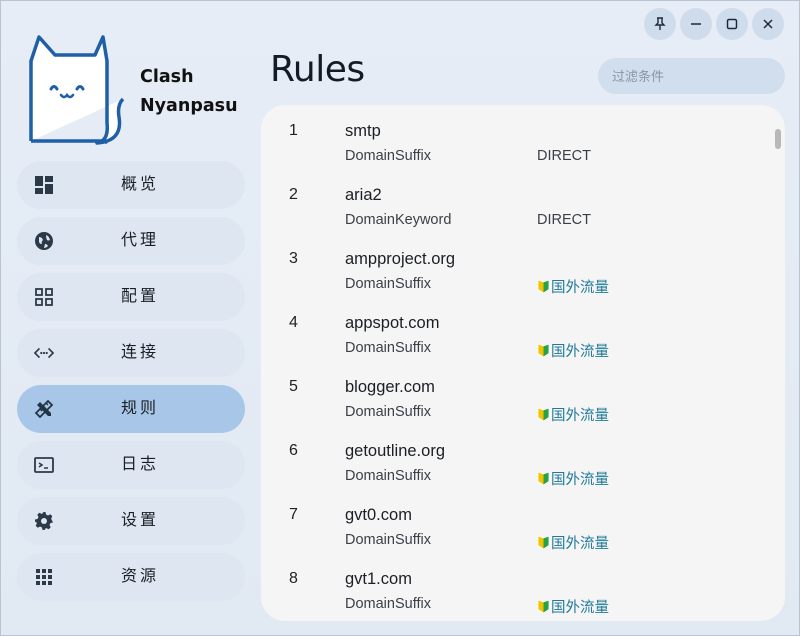 The width and height of the screenshot is (800, 636). What do you see at coordinates (189, 92) in the screenshot?
I see `app-name: Clash Nyanpasu` at bounding box center [189, 92].